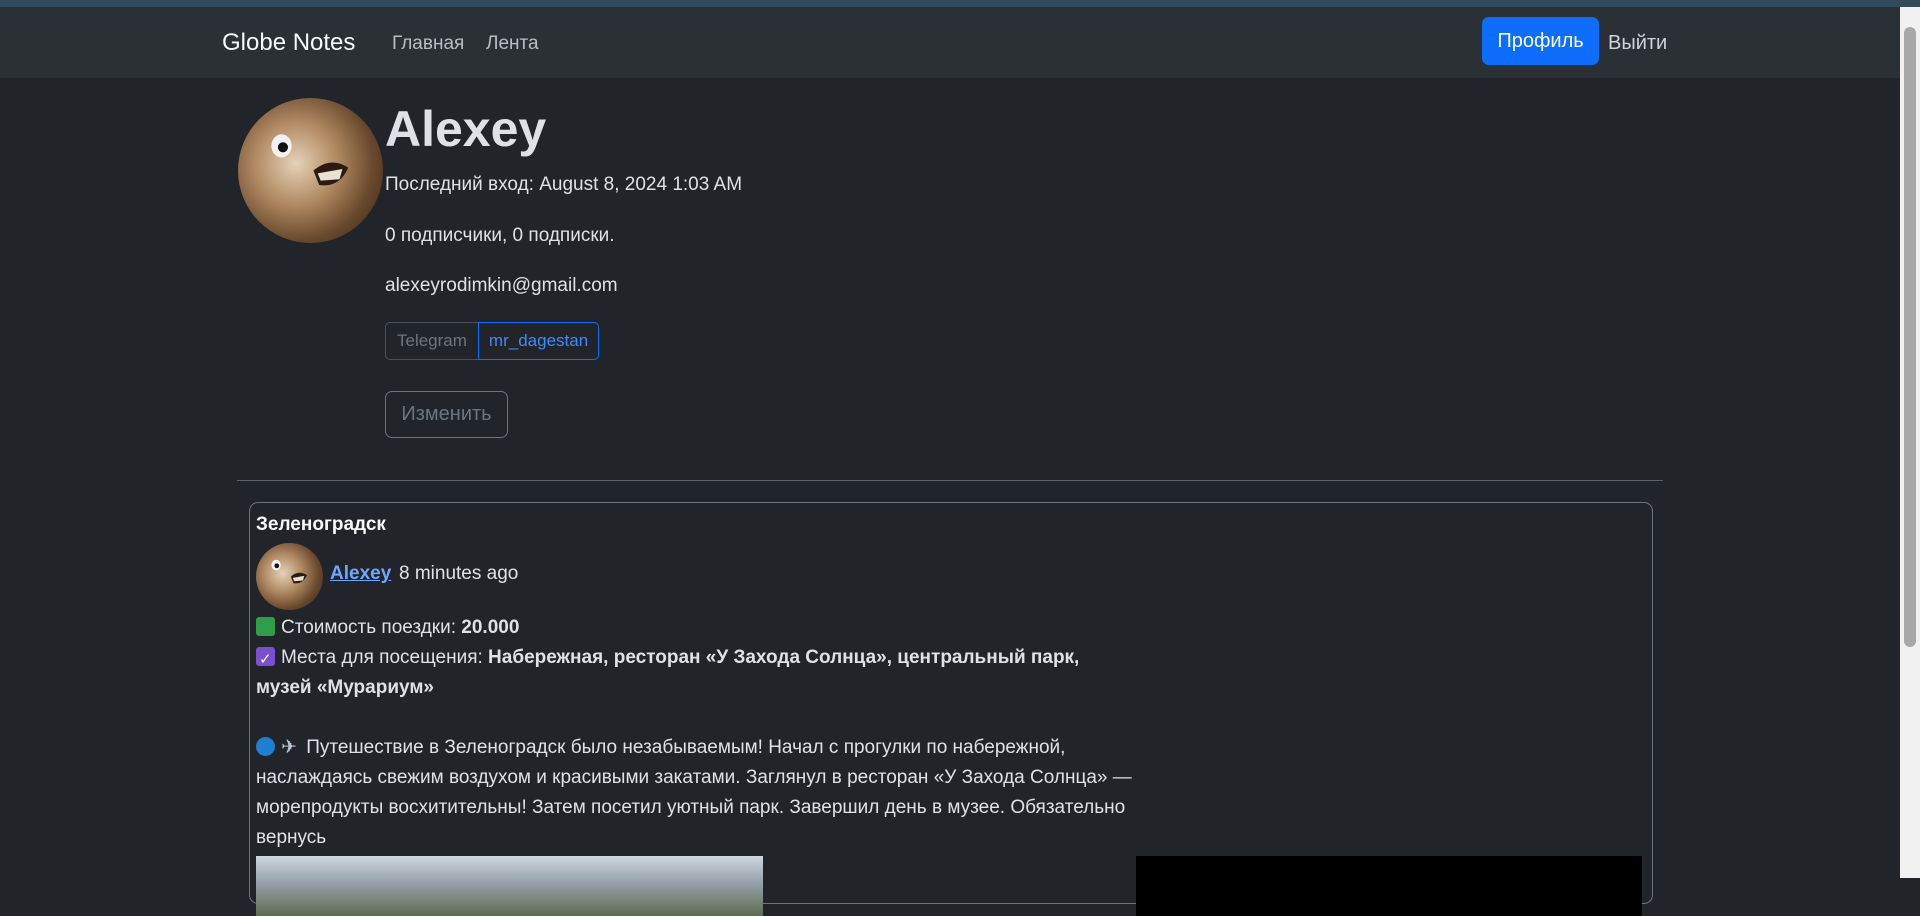  I want to click on post-title: Зеленоградск, so click(321, 524).